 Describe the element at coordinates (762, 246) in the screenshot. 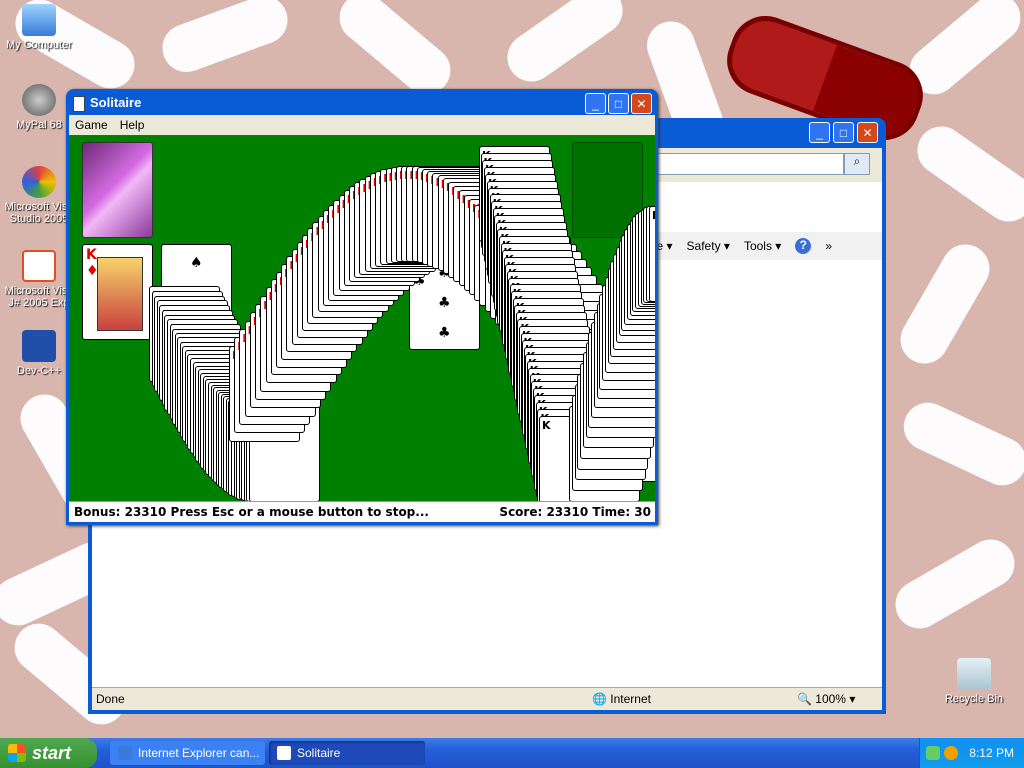

I see `tools-menu-button: Tools ▾` at that location.